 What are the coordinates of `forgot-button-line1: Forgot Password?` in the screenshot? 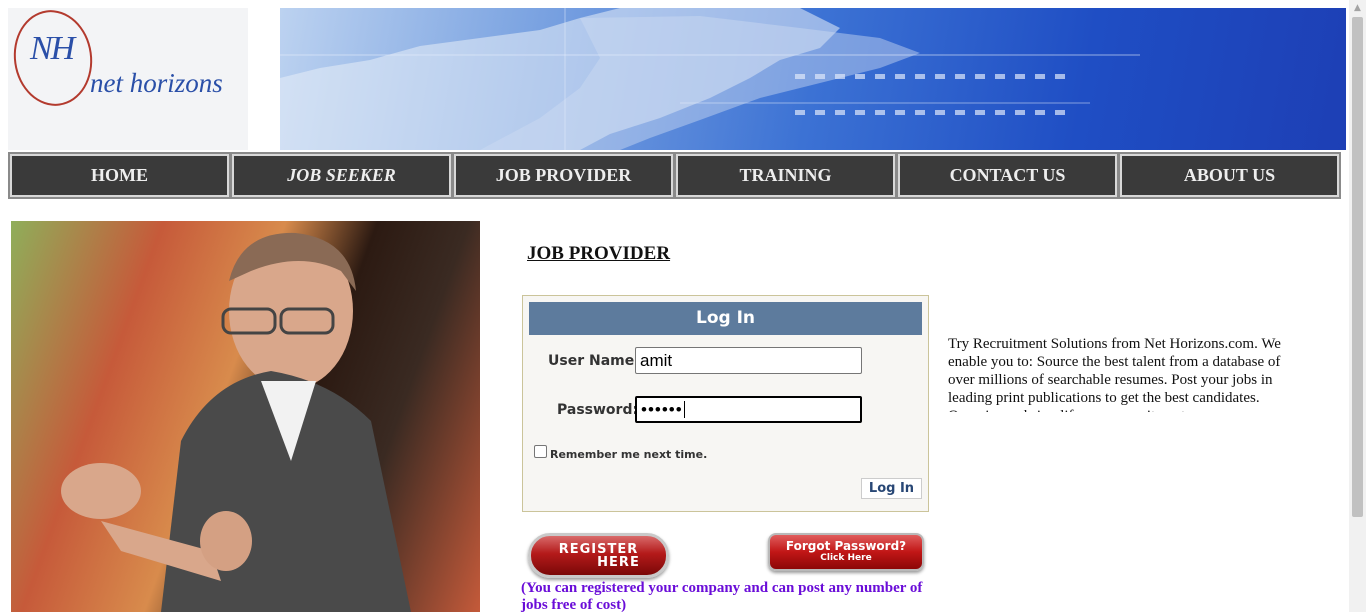 It's located at (846, 546).